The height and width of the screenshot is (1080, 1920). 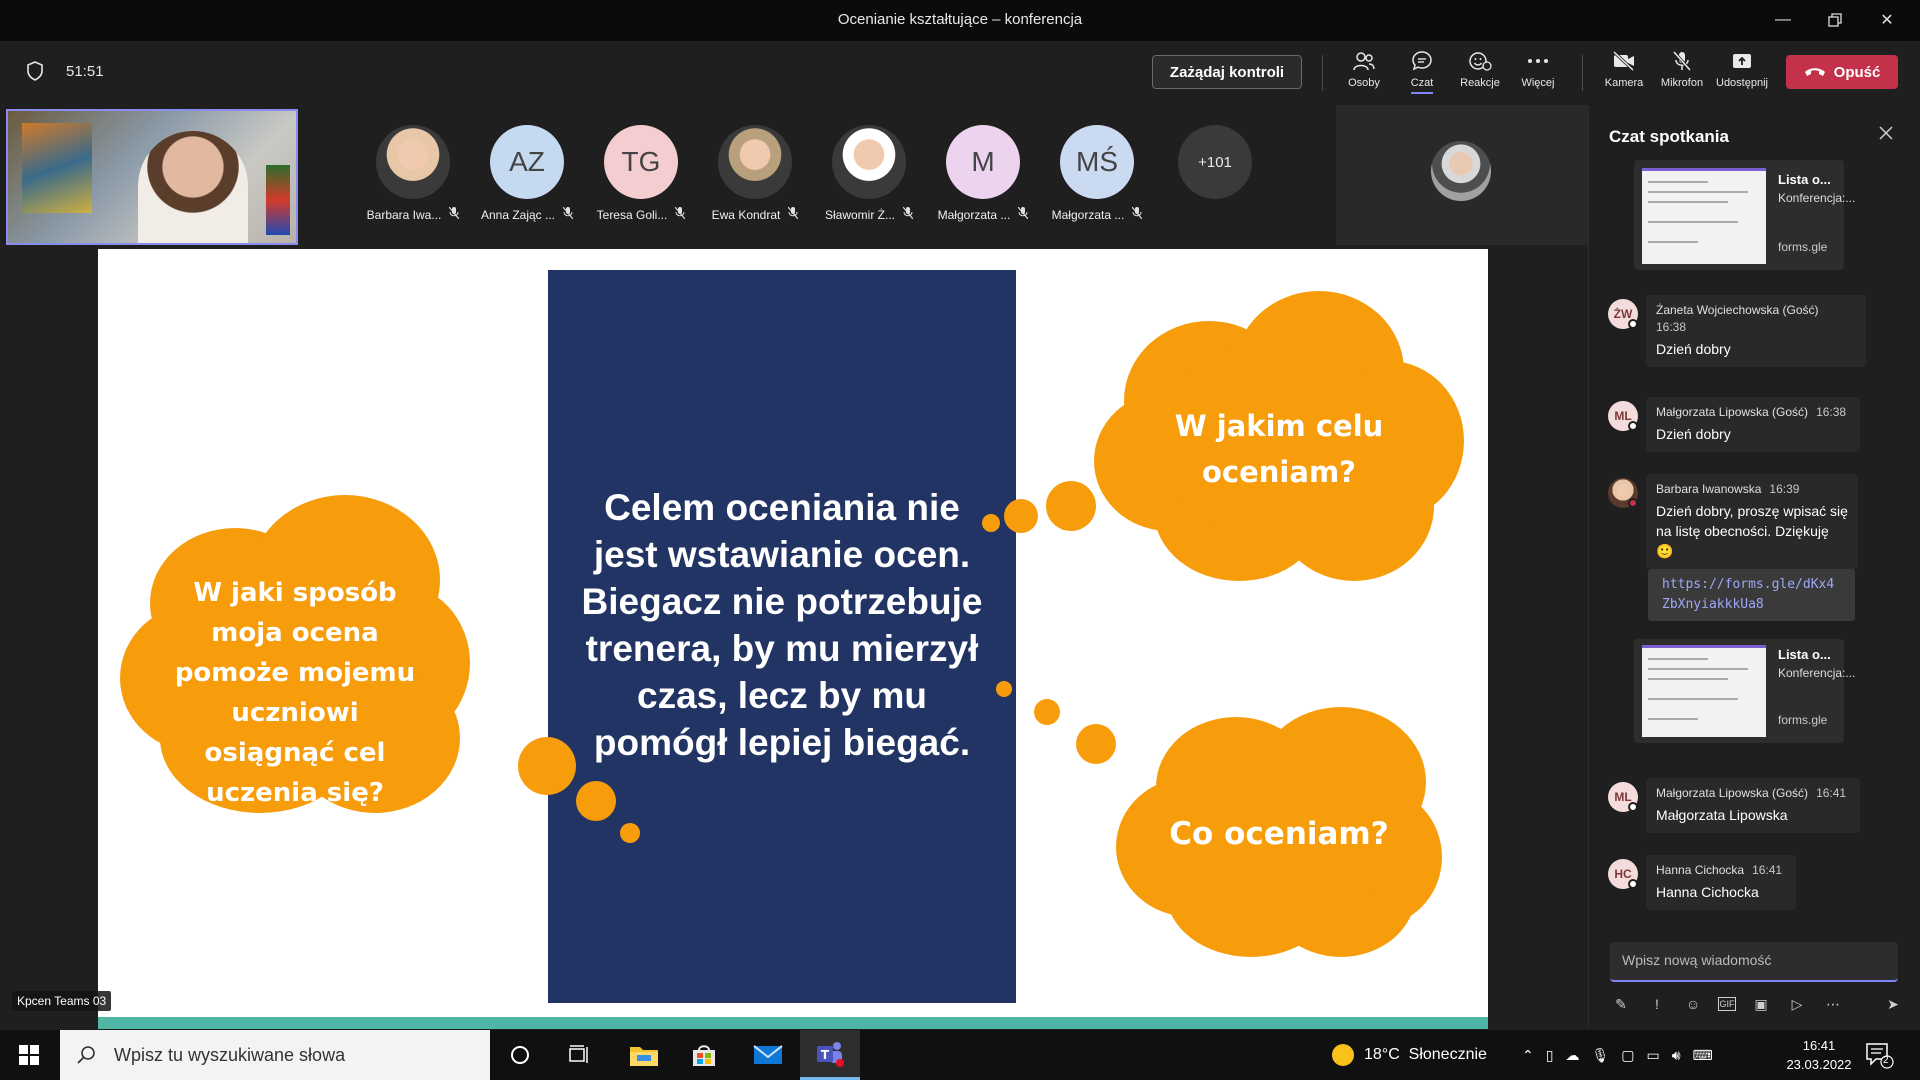 I want to click on self-video-tile, so click(x=152, y=177).